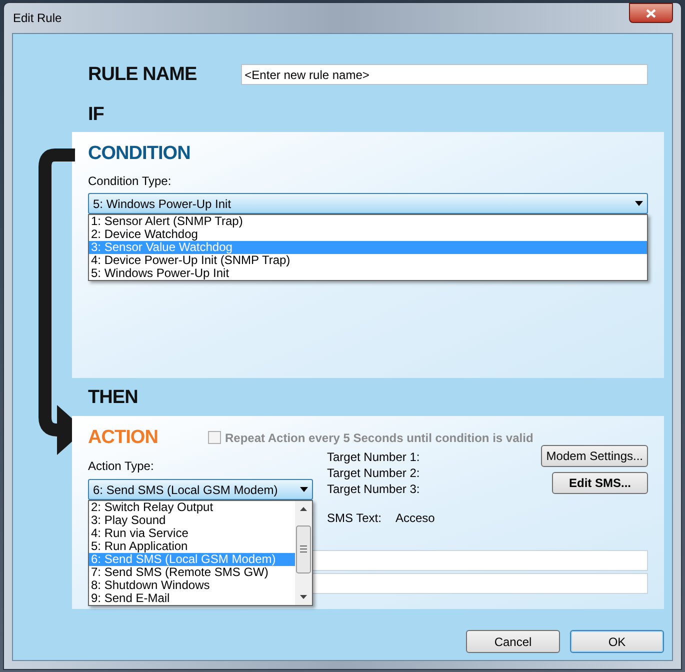  I want to click on target-number-label: Target Number 2:, so click(374, 473).